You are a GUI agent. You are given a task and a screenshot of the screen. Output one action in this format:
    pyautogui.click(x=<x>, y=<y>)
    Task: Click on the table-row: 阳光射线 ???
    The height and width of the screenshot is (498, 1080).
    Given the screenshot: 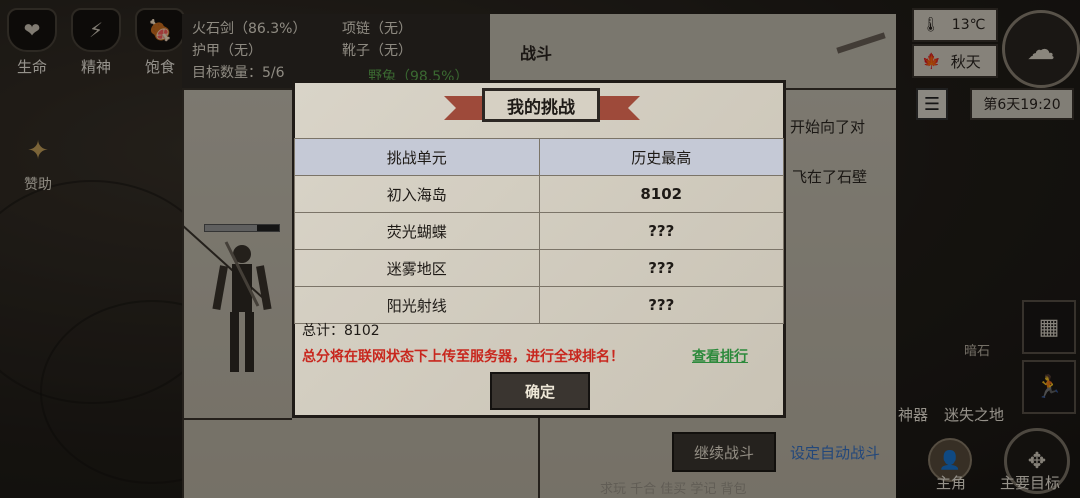 What is the action you would take?
    pyautogui.click(x=539, y=305)
    